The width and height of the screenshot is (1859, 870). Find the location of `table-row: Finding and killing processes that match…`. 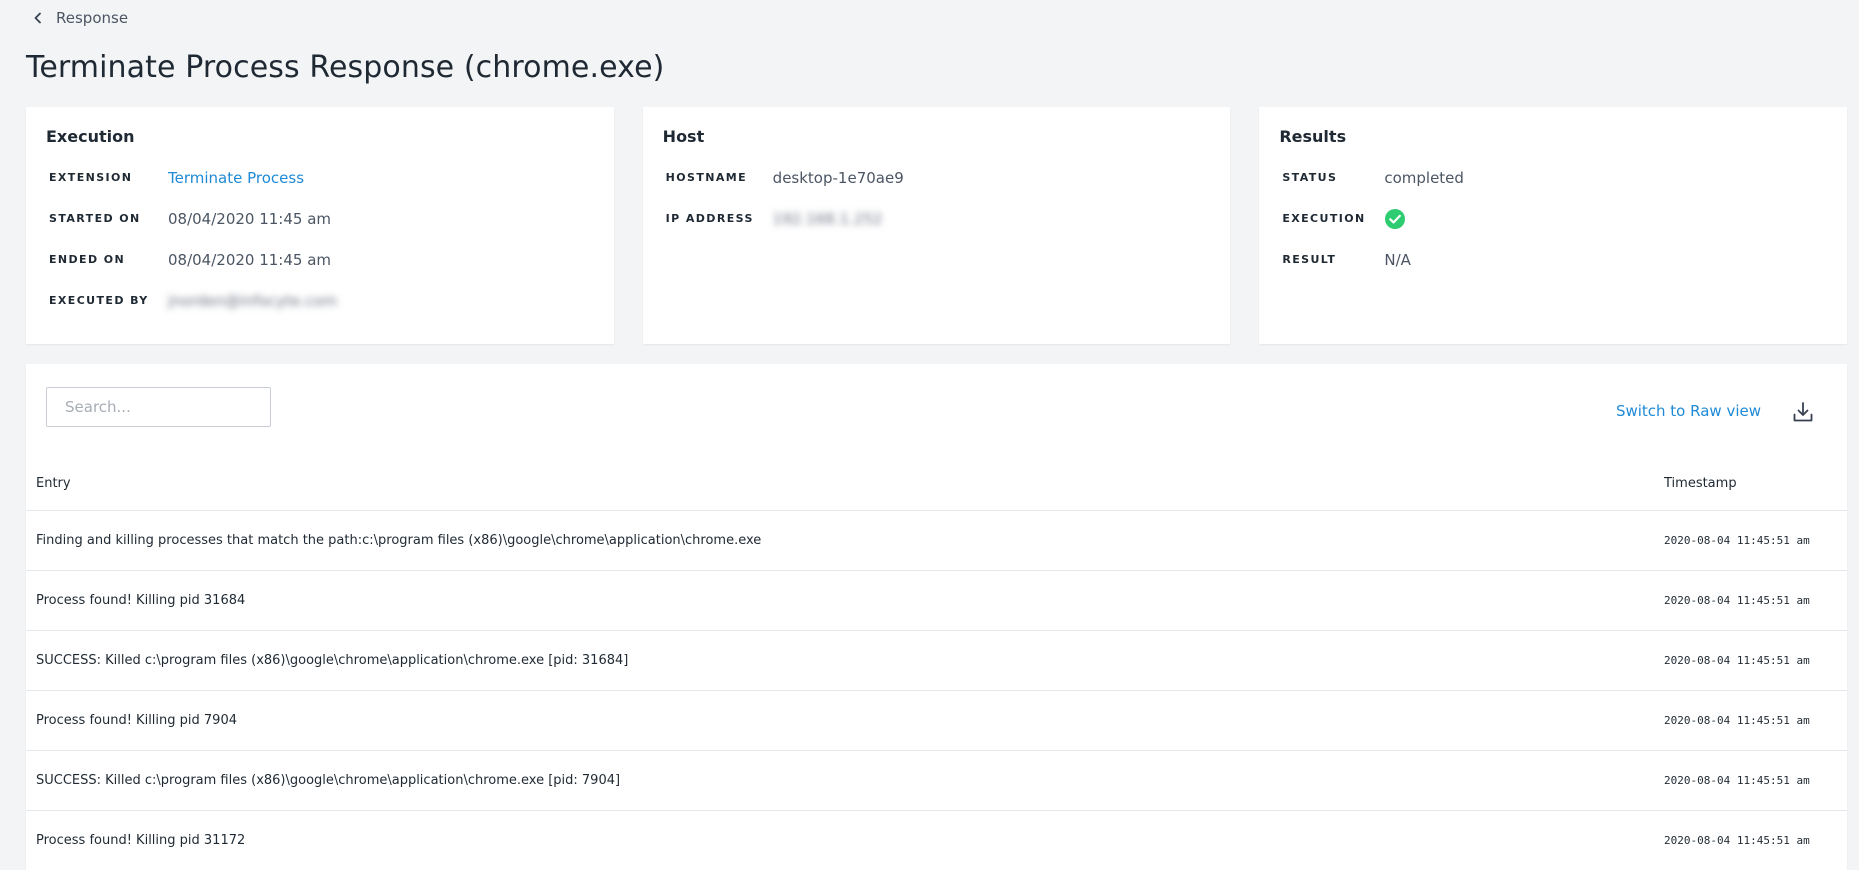

table-row: Finding and killing processes that match… is located at coordinates (936, 541).